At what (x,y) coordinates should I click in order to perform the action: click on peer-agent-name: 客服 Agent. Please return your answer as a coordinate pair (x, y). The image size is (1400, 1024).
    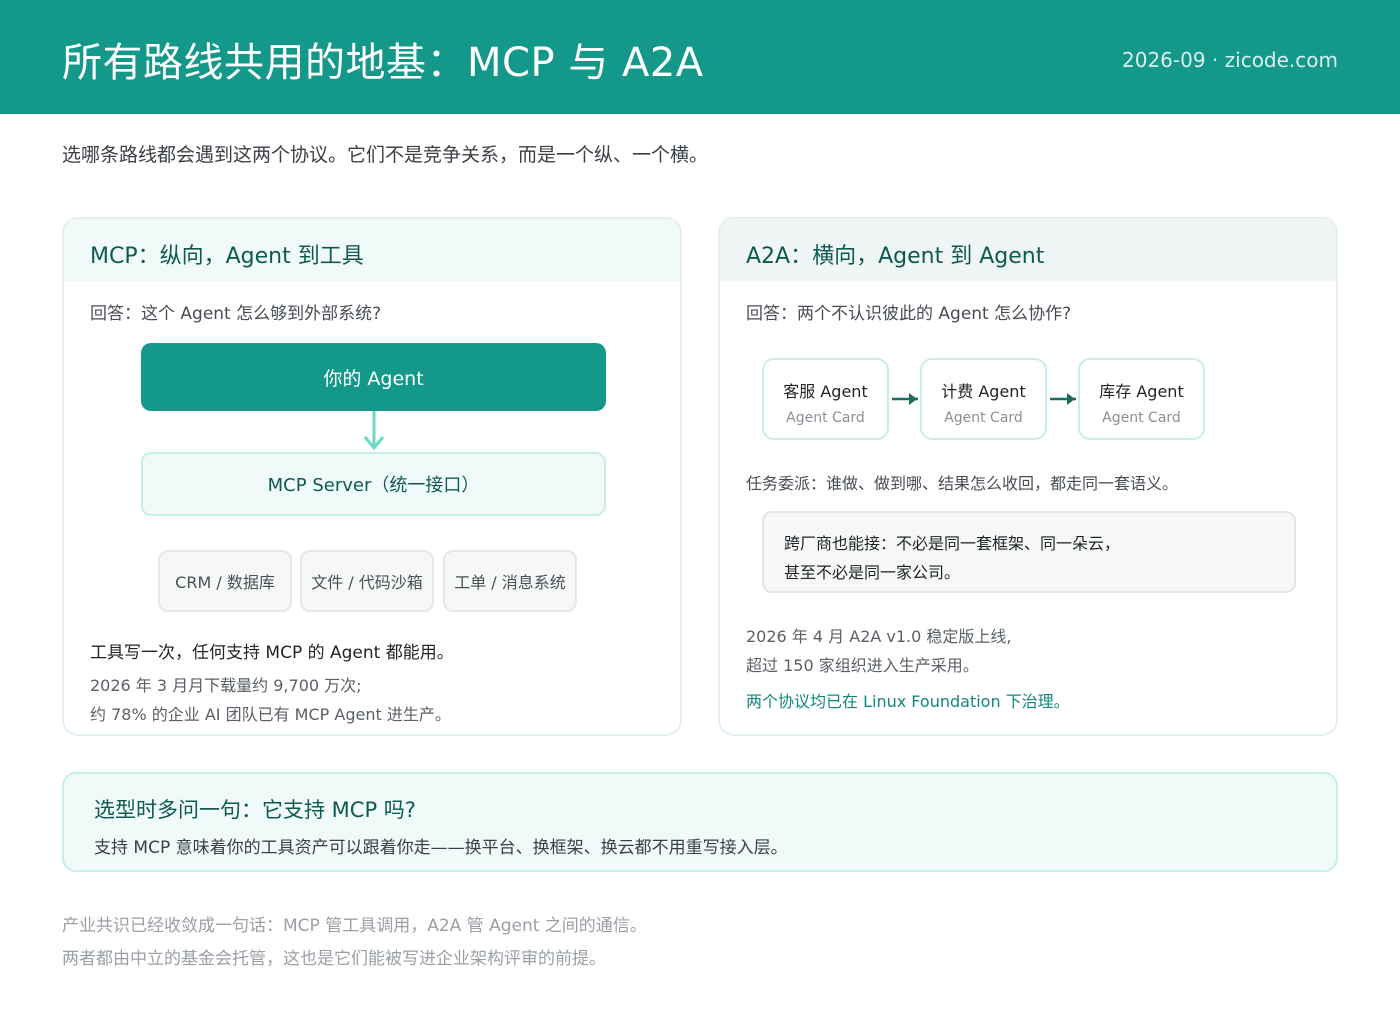
    Looking at the image, I should click on (825, 391).